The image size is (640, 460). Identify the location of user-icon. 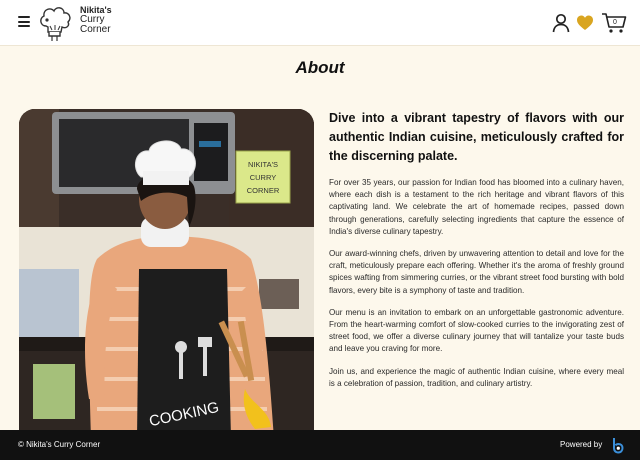
(561, 23).